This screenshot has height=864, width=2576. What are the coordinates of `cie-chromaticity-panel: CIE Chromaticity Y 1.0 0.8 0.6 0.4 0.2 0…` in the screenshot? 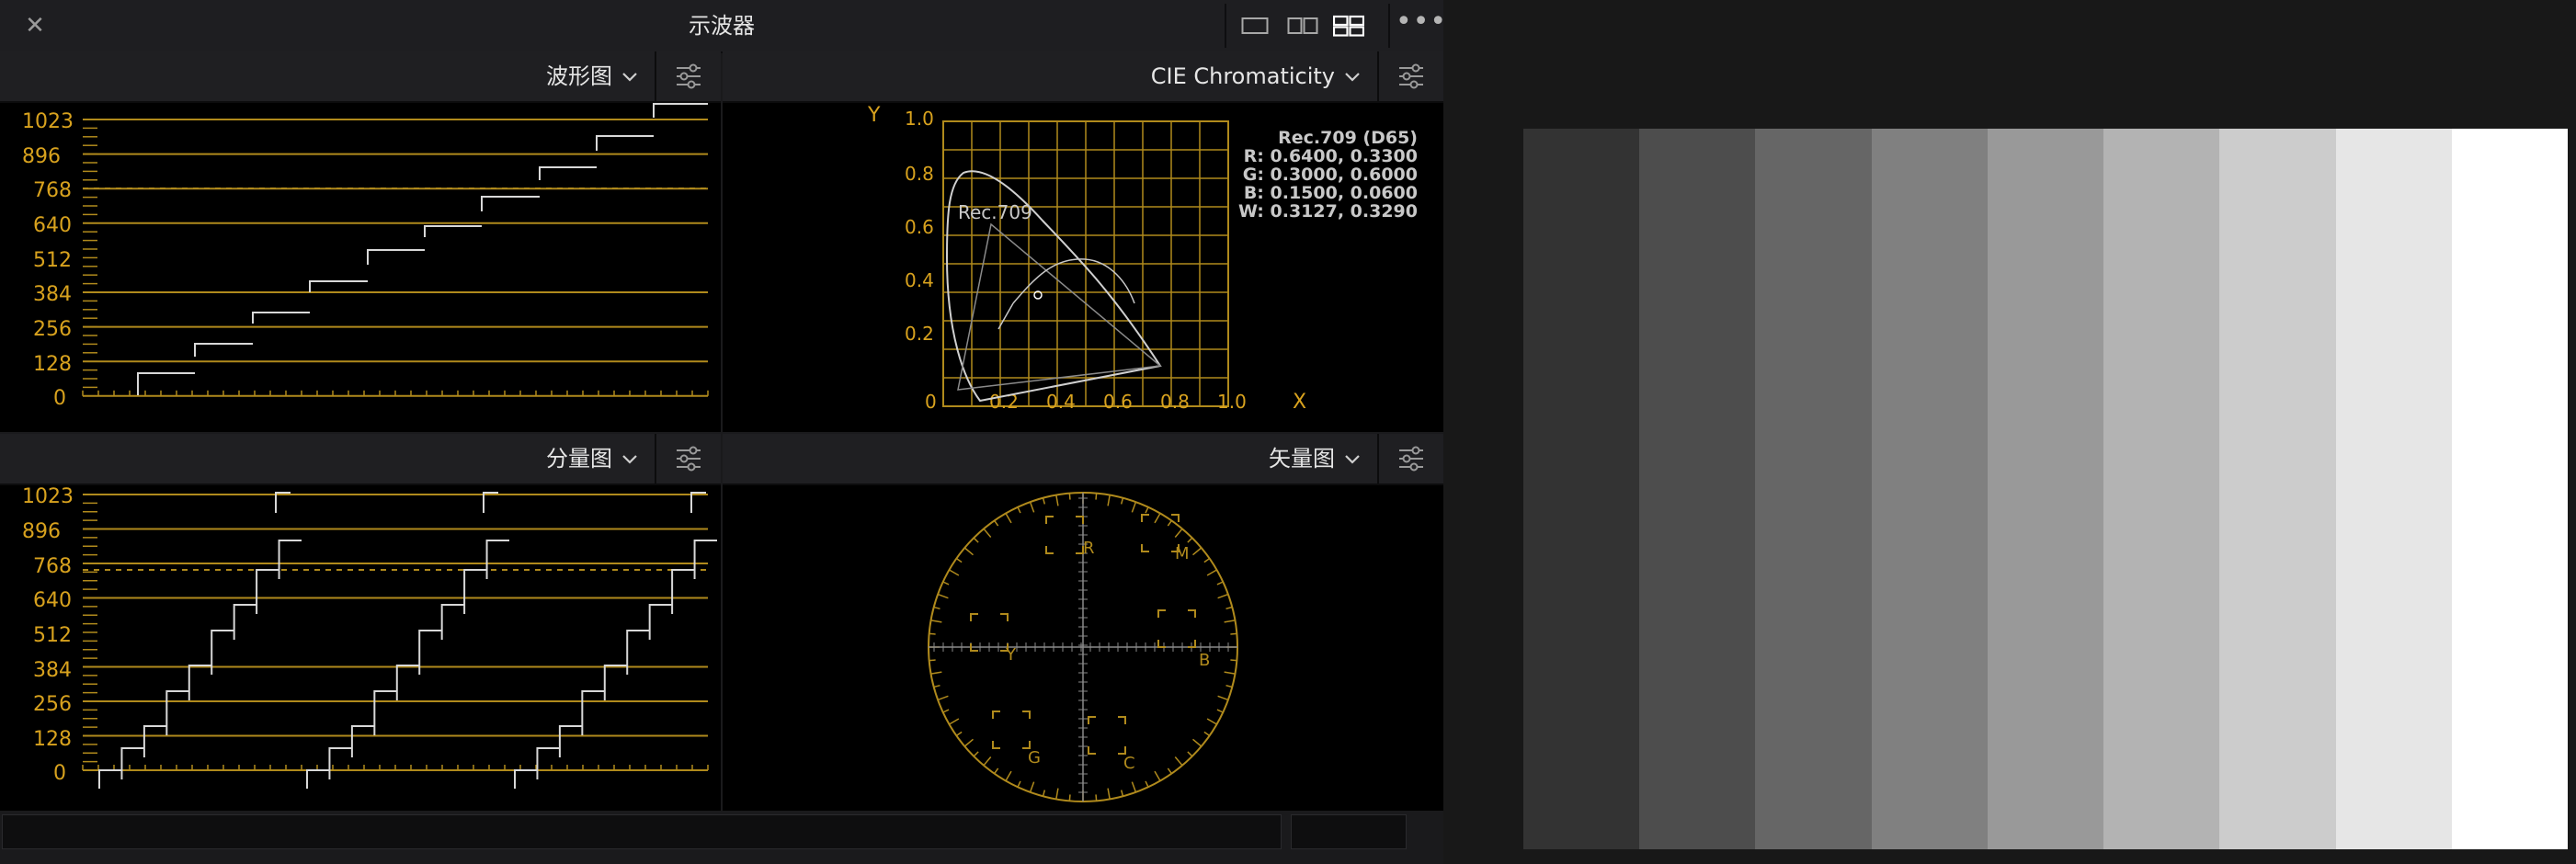 It's located at (1083, 241).